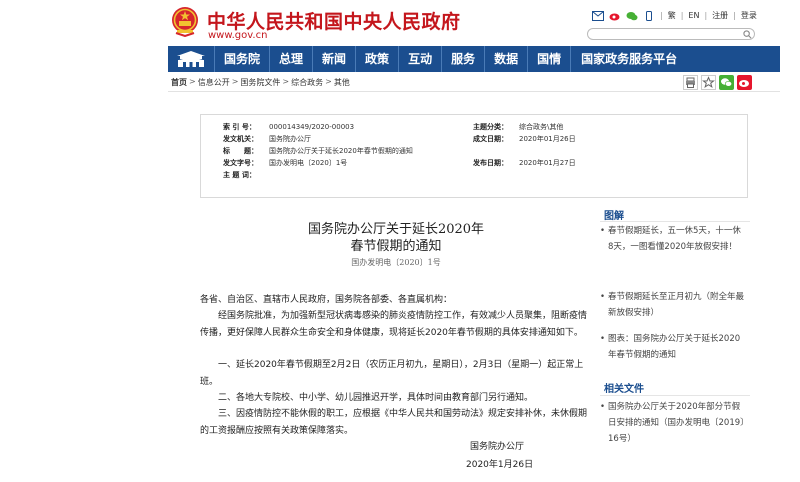  I want to click on sidebar-graphic-item: 图表：国务院办公厅关于延长2020年春节假期的通知, so click(673, 347).